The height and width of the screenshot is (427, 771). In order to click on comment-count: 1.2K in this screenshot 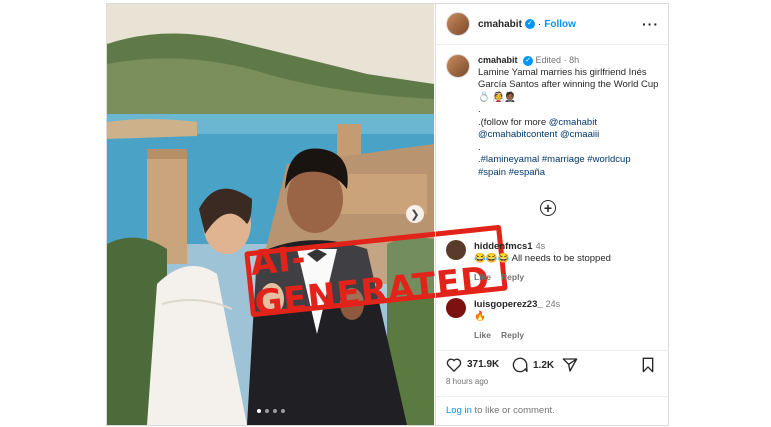, I will do `click(544, 365)`.